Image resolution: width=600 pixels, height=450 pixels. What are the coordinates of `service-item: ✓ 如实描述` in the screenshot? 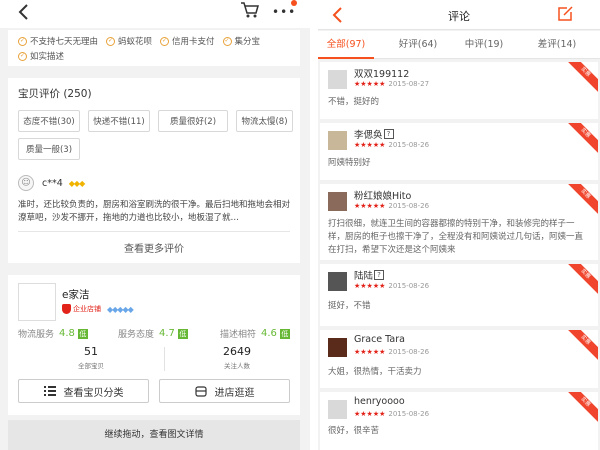 It's located at (41, 56).